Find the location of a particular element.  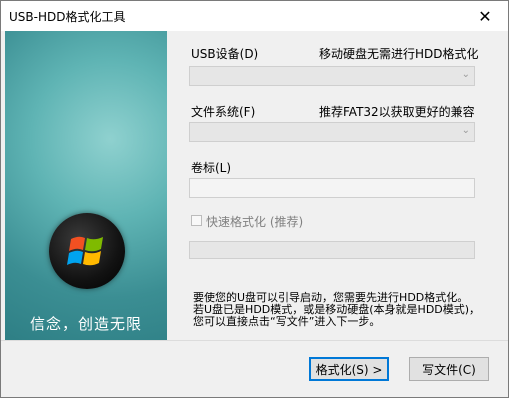

close-icon: ✕ is located at coordinates (485, 16).